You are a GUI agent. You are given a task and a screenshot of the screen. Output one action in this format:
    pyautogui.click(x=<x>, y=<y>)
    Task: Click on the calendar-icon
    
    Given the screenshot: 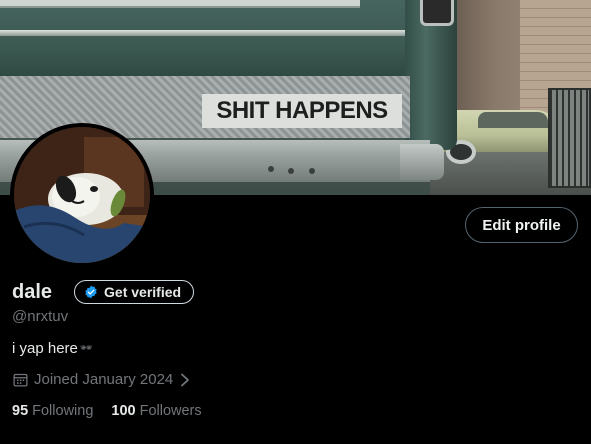 What is the action you would take?
    pyautogui.click(x=20, y=380)
    